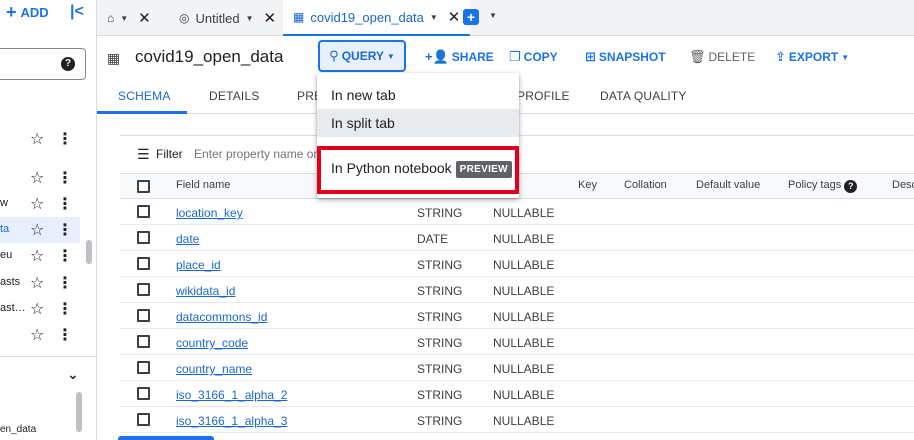 The height and width of the screenshot is (440, 914). What do you see at coordinates (221, 317) in the screenshot?
I see `field-name-link: datacommons_id` at bounding box center [221, 317].